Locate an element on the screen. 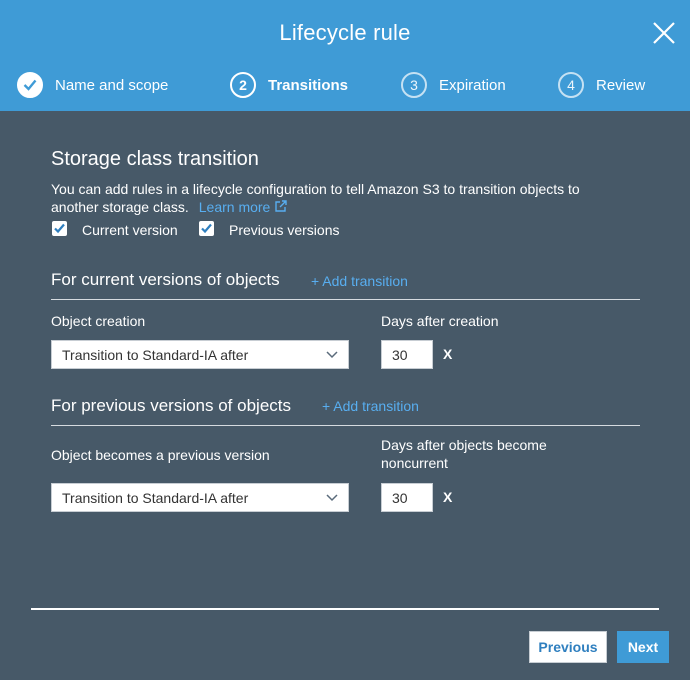 The image size is (690, 680). days-after-creation-label: Days after creation is located at coordinates (440, 321).